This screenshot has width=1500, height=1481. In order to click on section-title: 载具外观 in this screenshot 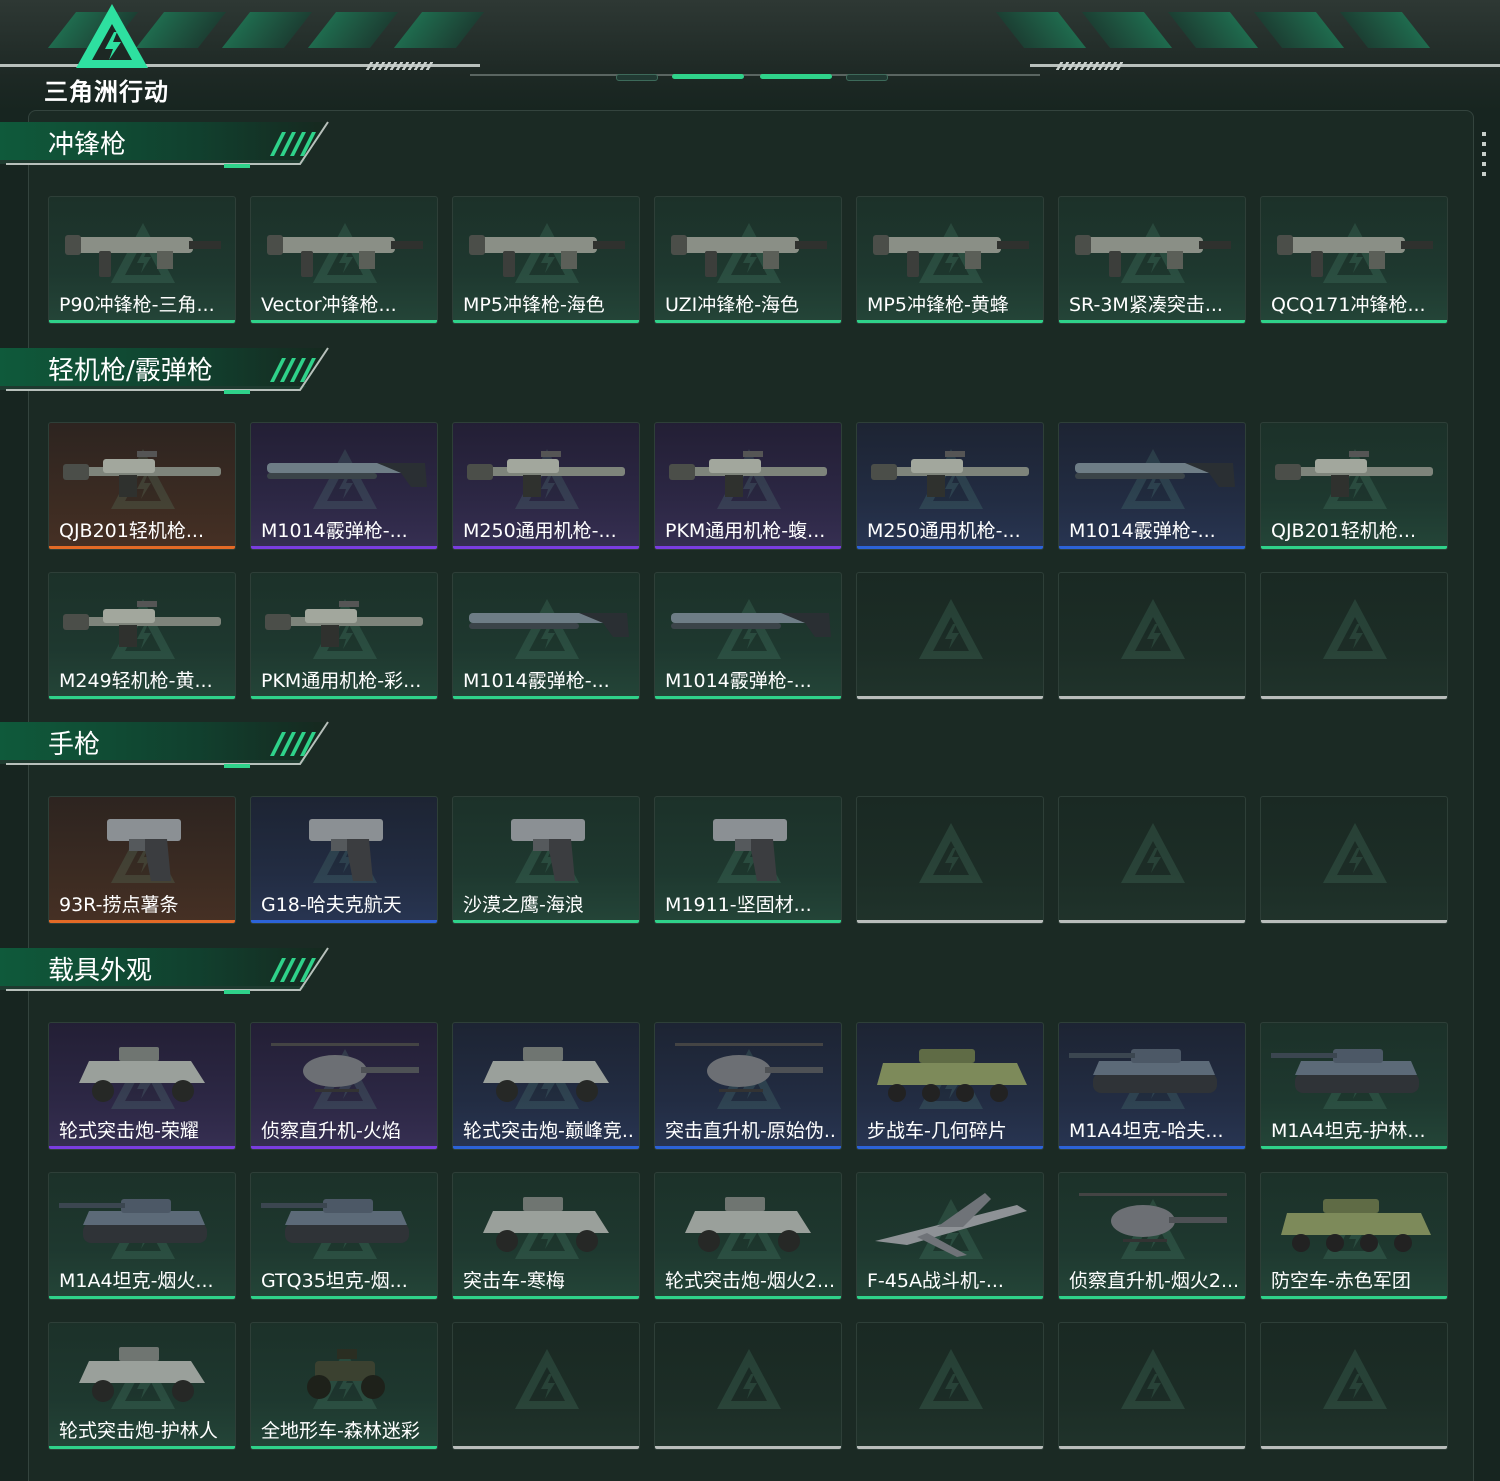, I will do `click(100, 971)`.